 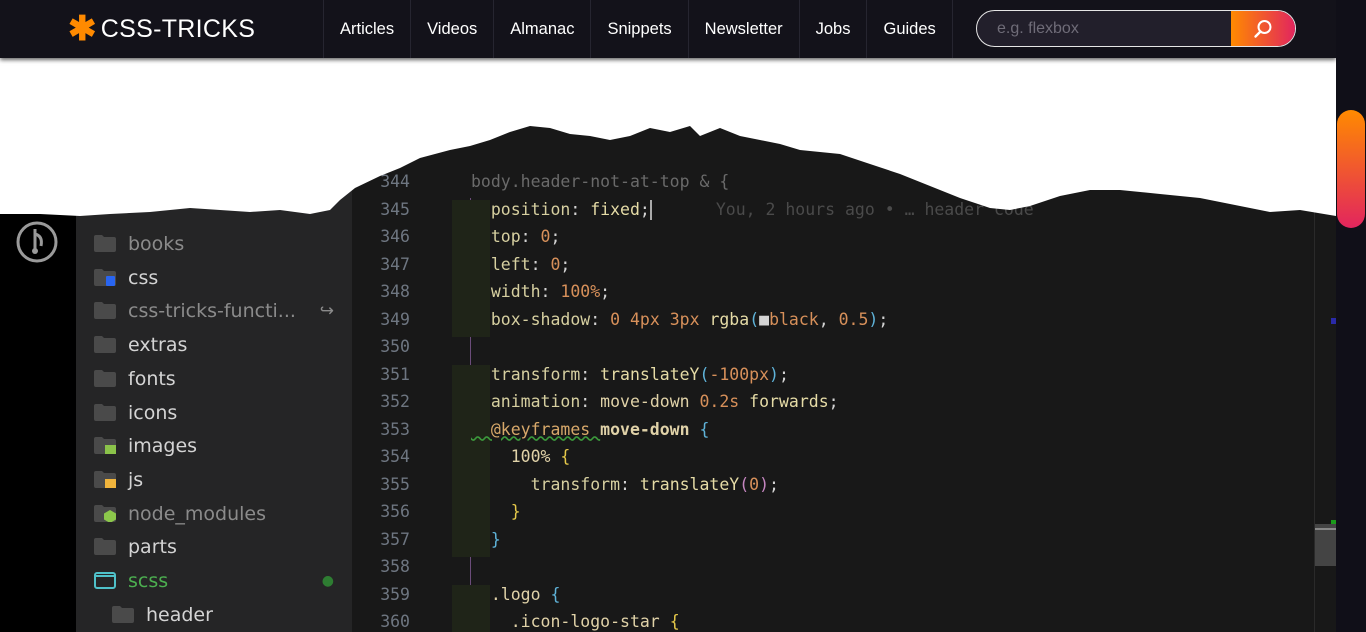 What do you see at coordinates (909, 29) in the screenshot?
I see `nav-guides: Guides` at bounding box center [909, 29].